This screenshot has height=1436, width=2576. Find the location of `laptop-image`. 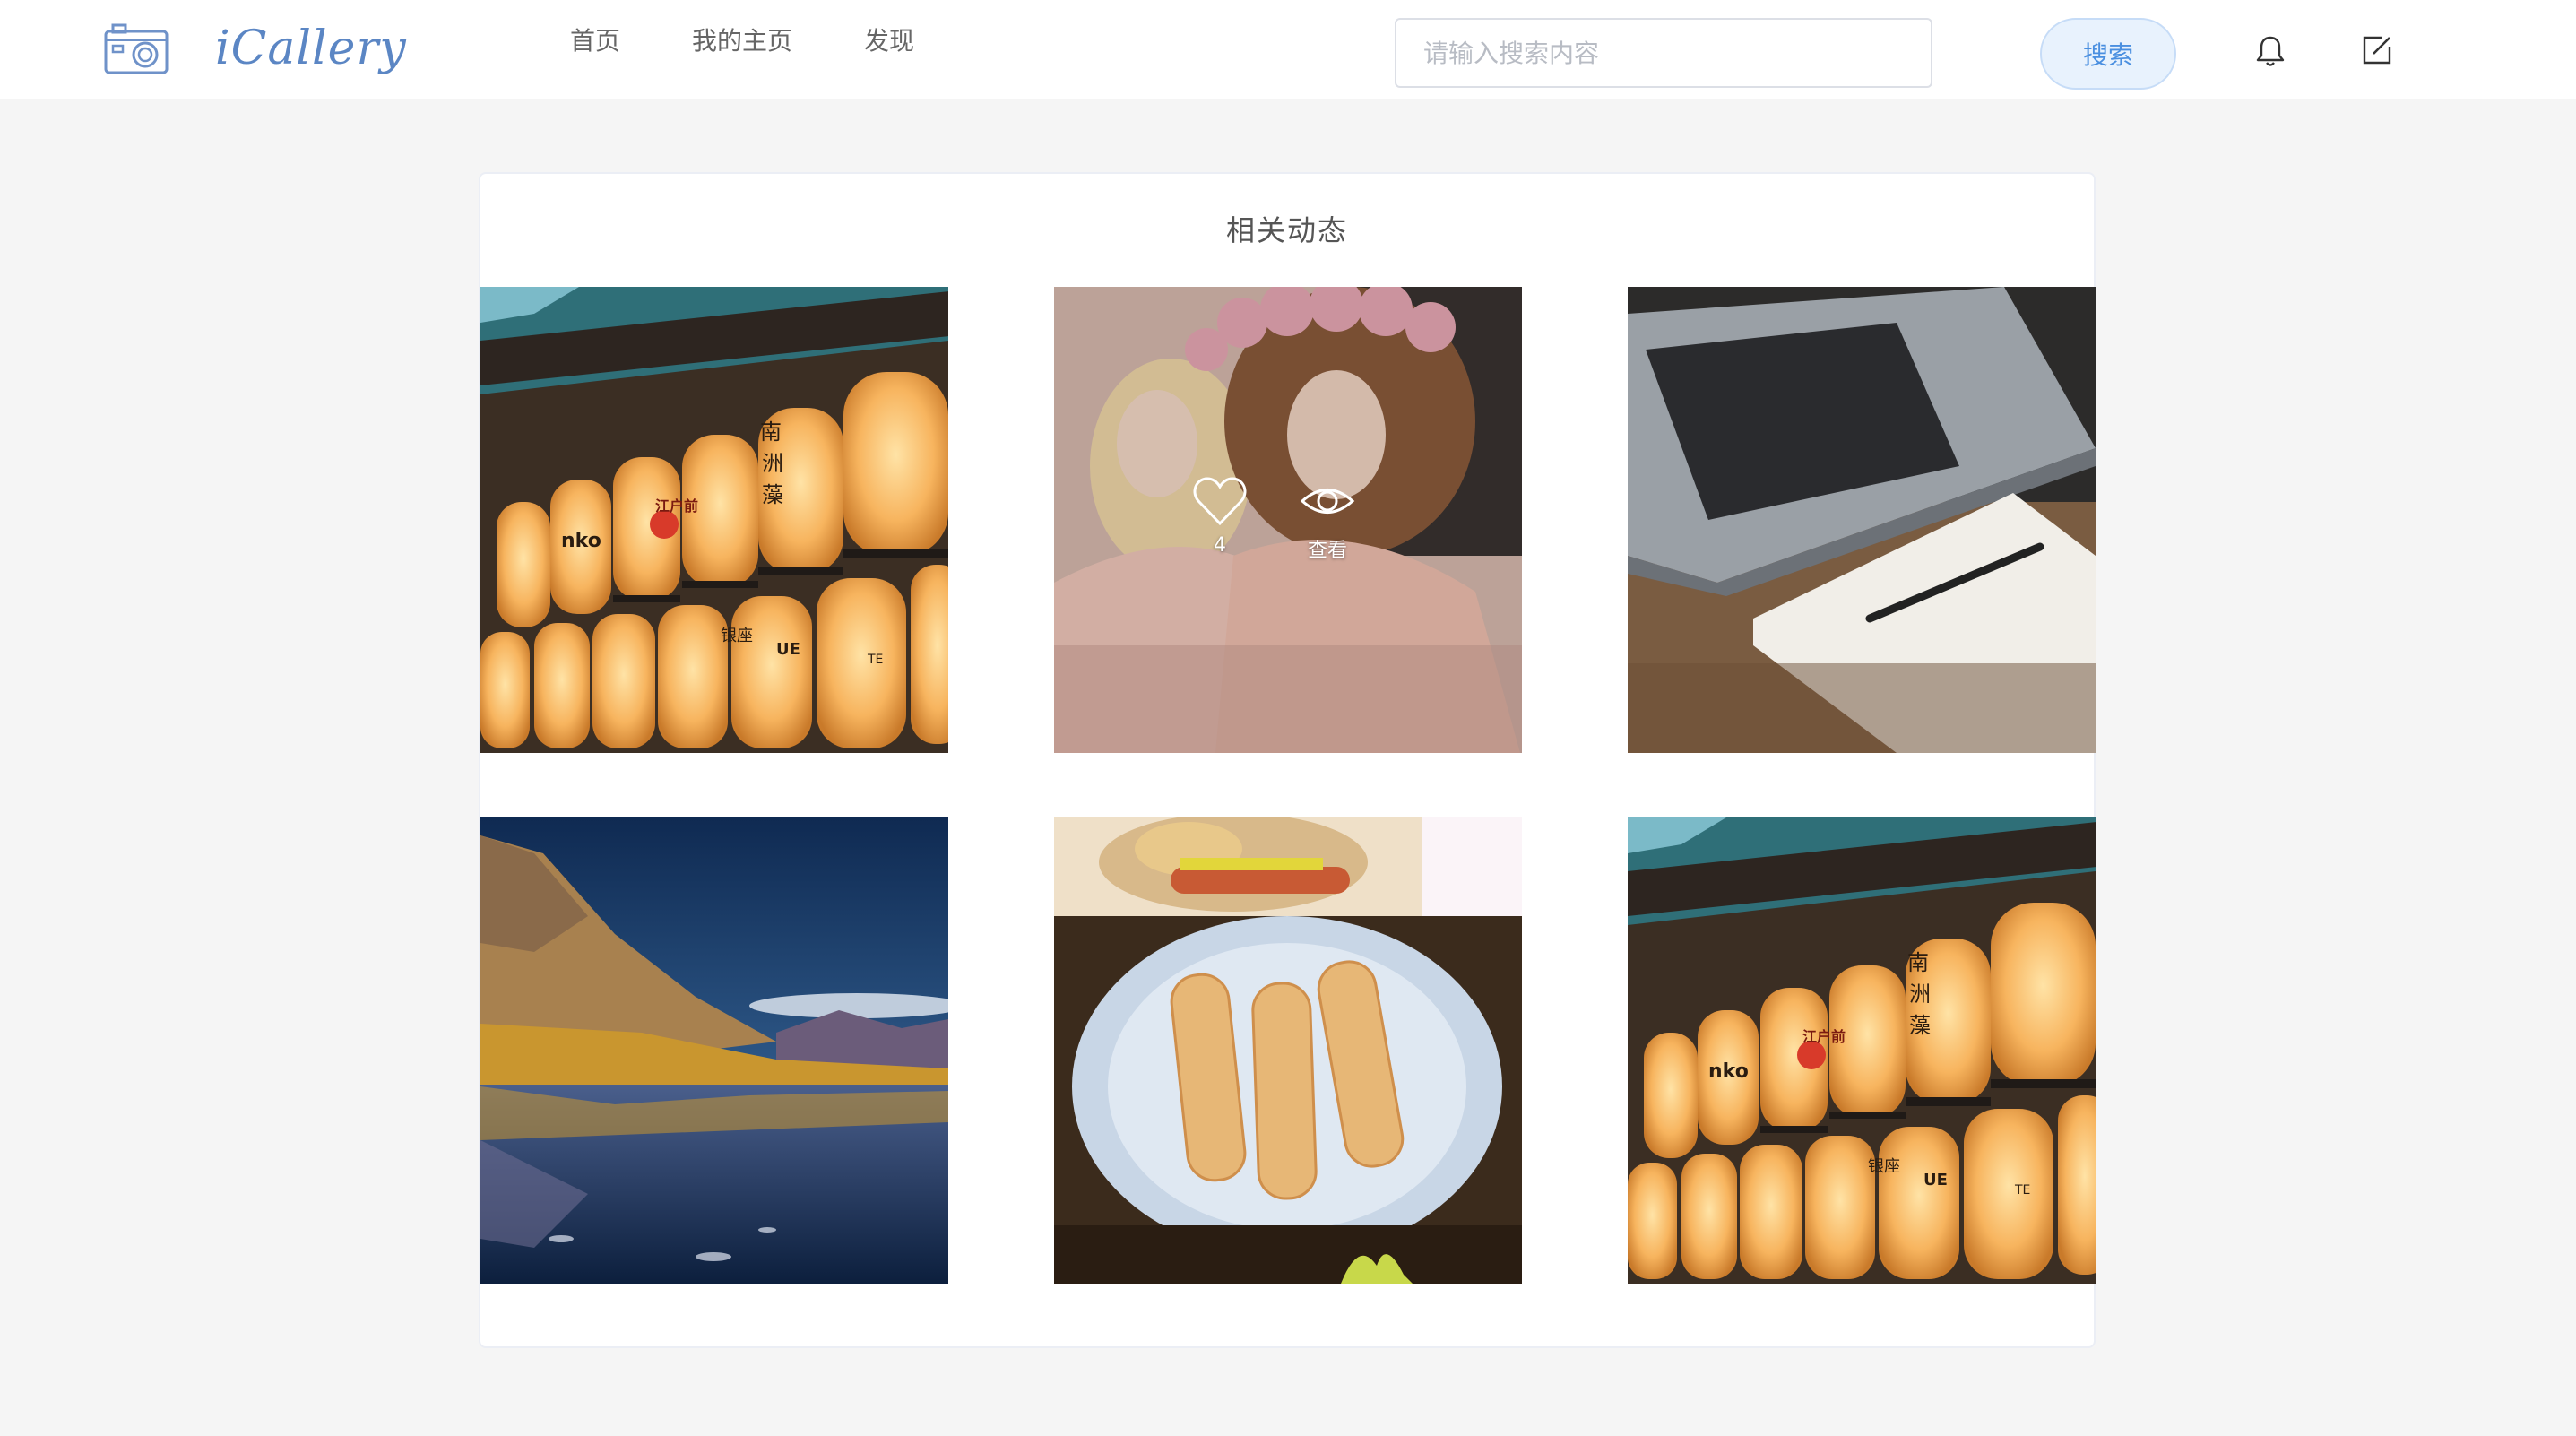

laptop-image is located at coordinates (1862, 520).